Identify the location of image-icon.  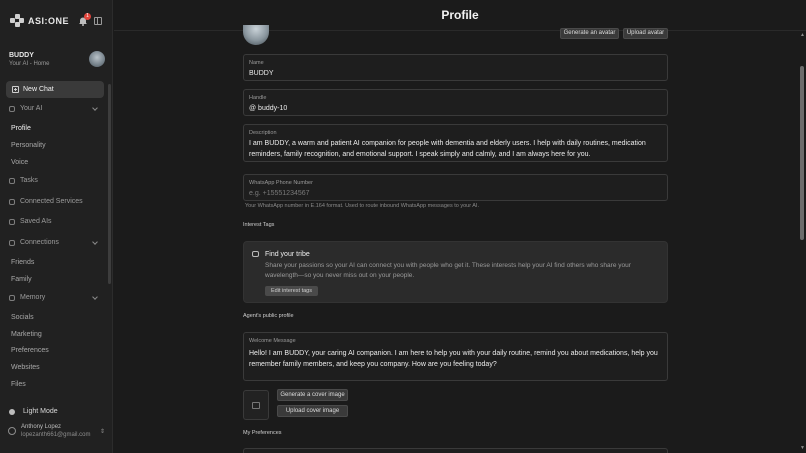
(256, 405).